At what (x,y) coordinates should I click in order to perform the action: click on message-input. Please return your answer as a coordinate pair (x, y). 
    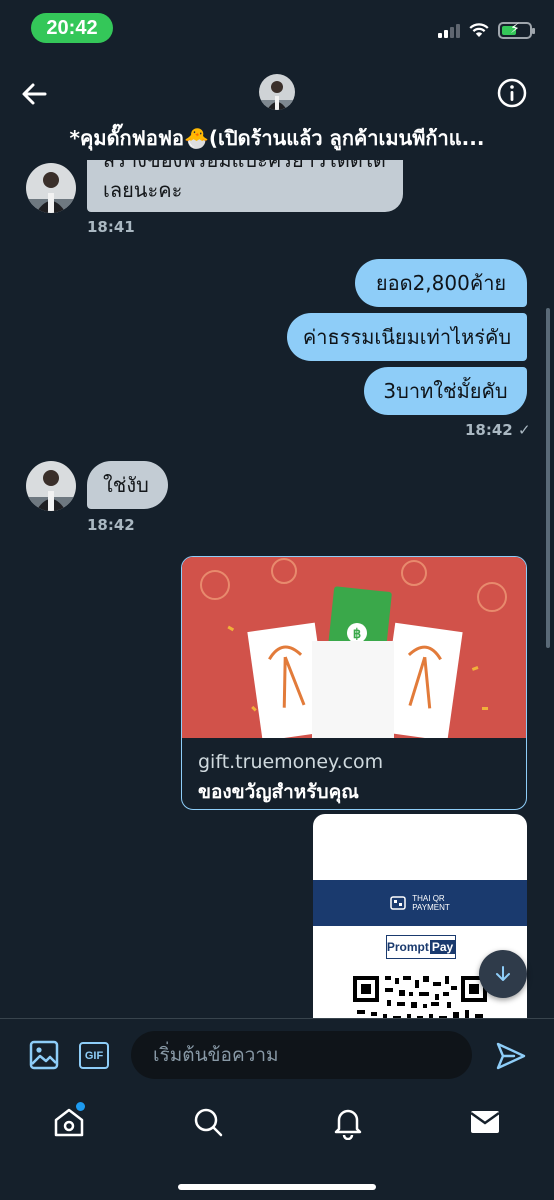
    Looking at the image, I should click on (301, 1055).